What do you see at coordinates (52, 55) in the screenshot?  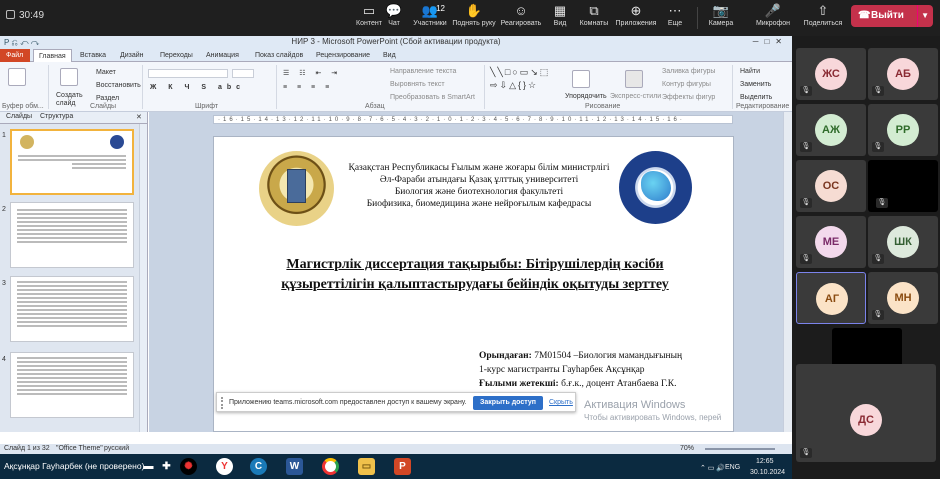 I see `tab-home: Главная` at bounding box center [52, 55].